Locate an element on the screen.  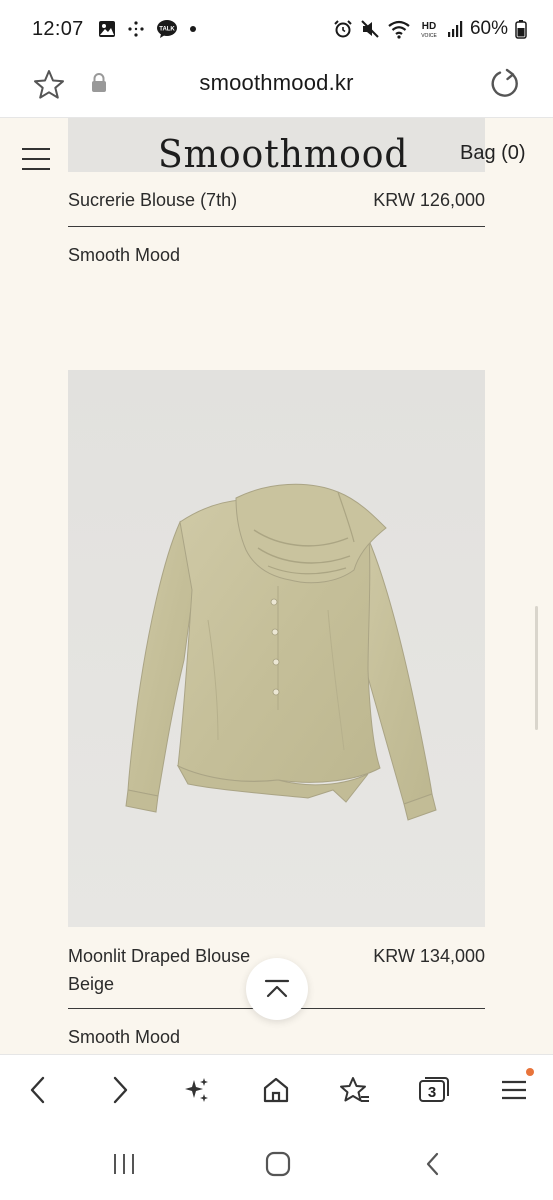
back-icon is located at coordinates (38, 1090).